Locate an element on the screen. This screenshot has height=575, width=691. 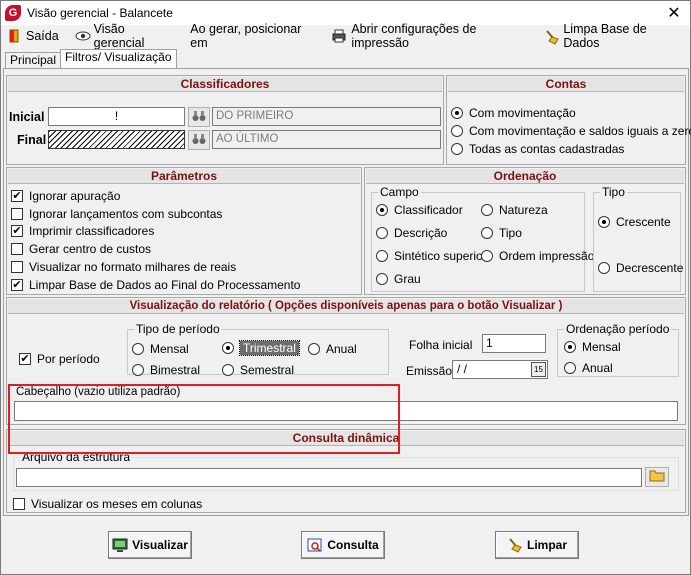
menu-posicionar-label: Ao gerar, posicionar em is located at coordinates (246, 36).